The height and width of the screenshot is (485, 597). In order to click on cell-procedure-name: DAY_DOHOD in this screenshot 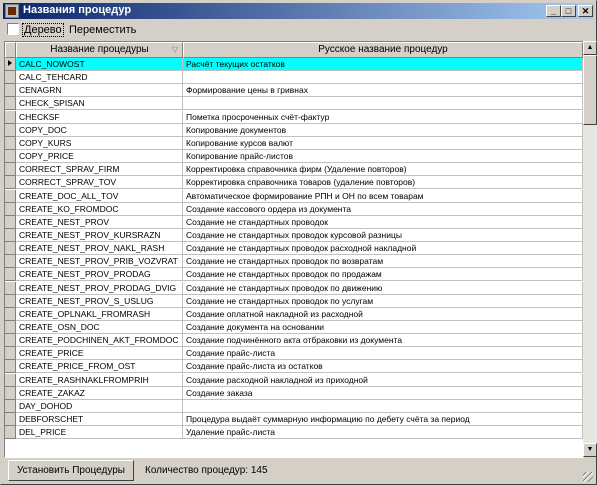, I will do `click(99, 406)`.